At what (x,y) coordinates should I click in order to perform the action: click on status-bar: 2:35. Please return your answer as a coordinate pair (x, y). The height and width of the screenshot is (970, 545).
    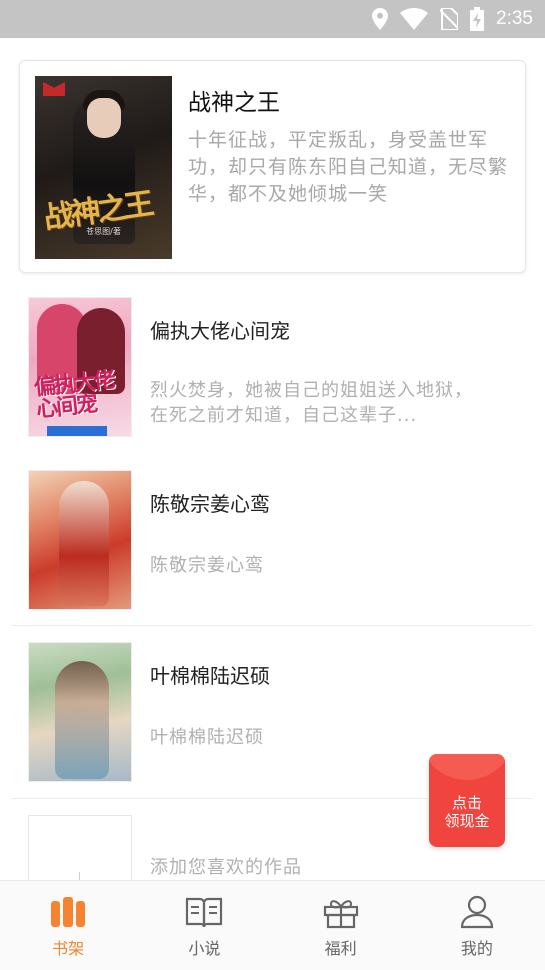
    Looking at the image, I should click on (272, 19).